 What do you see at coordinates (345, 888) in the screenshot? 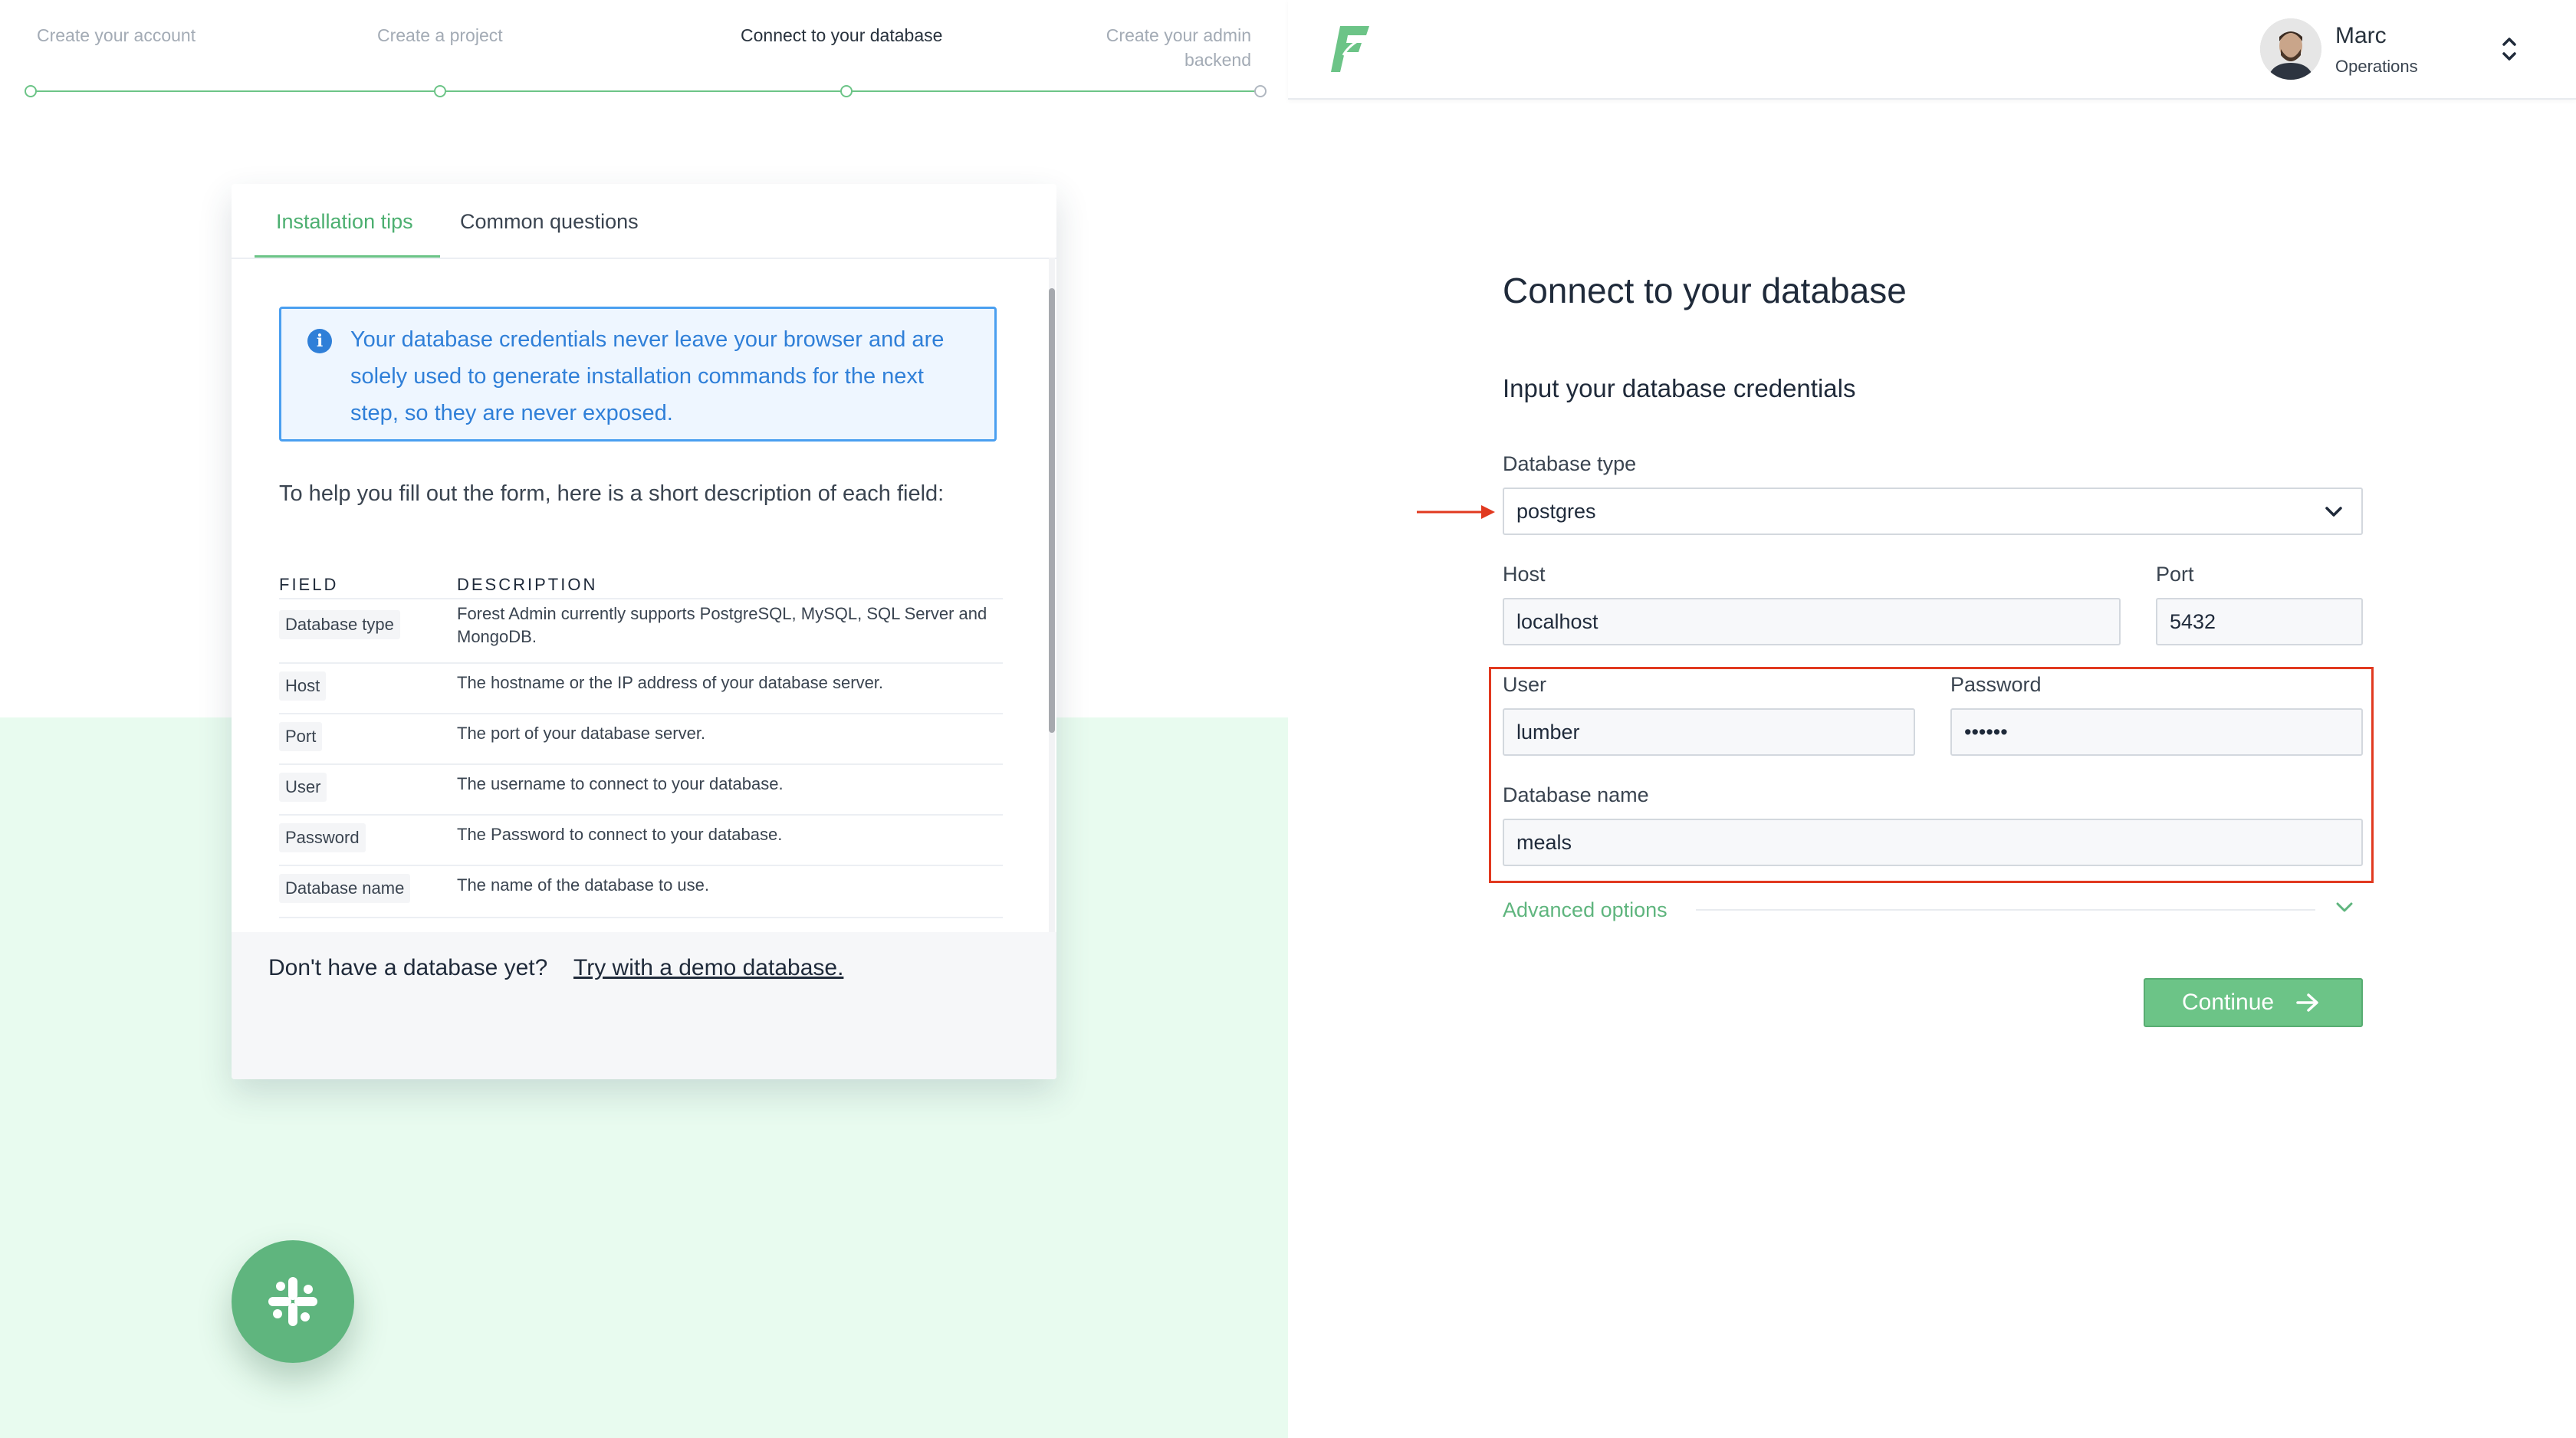
I see `table-cell-field: Database name` at bounding box center [345, 888].